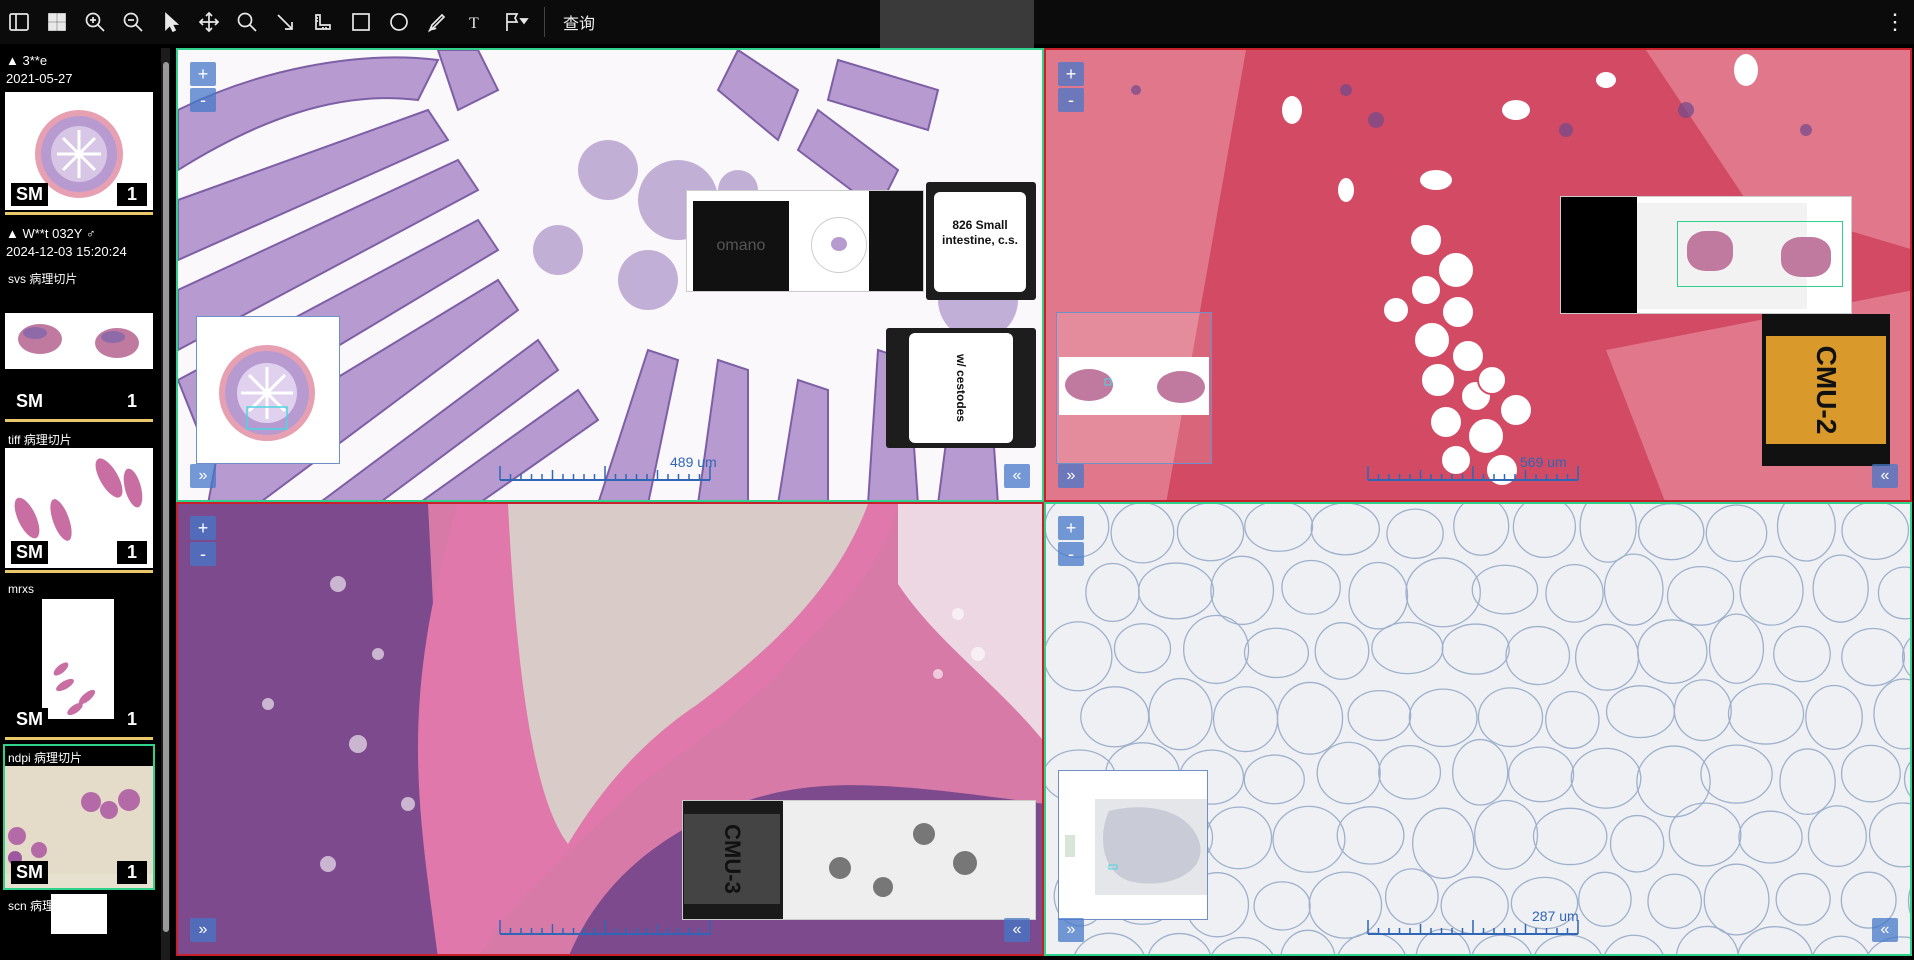 This screenshot has height=960, width=1914. Describe the element at coordinates (39, 78) in the screenshot. I see `patient-date: 2021-05-27` at that location.